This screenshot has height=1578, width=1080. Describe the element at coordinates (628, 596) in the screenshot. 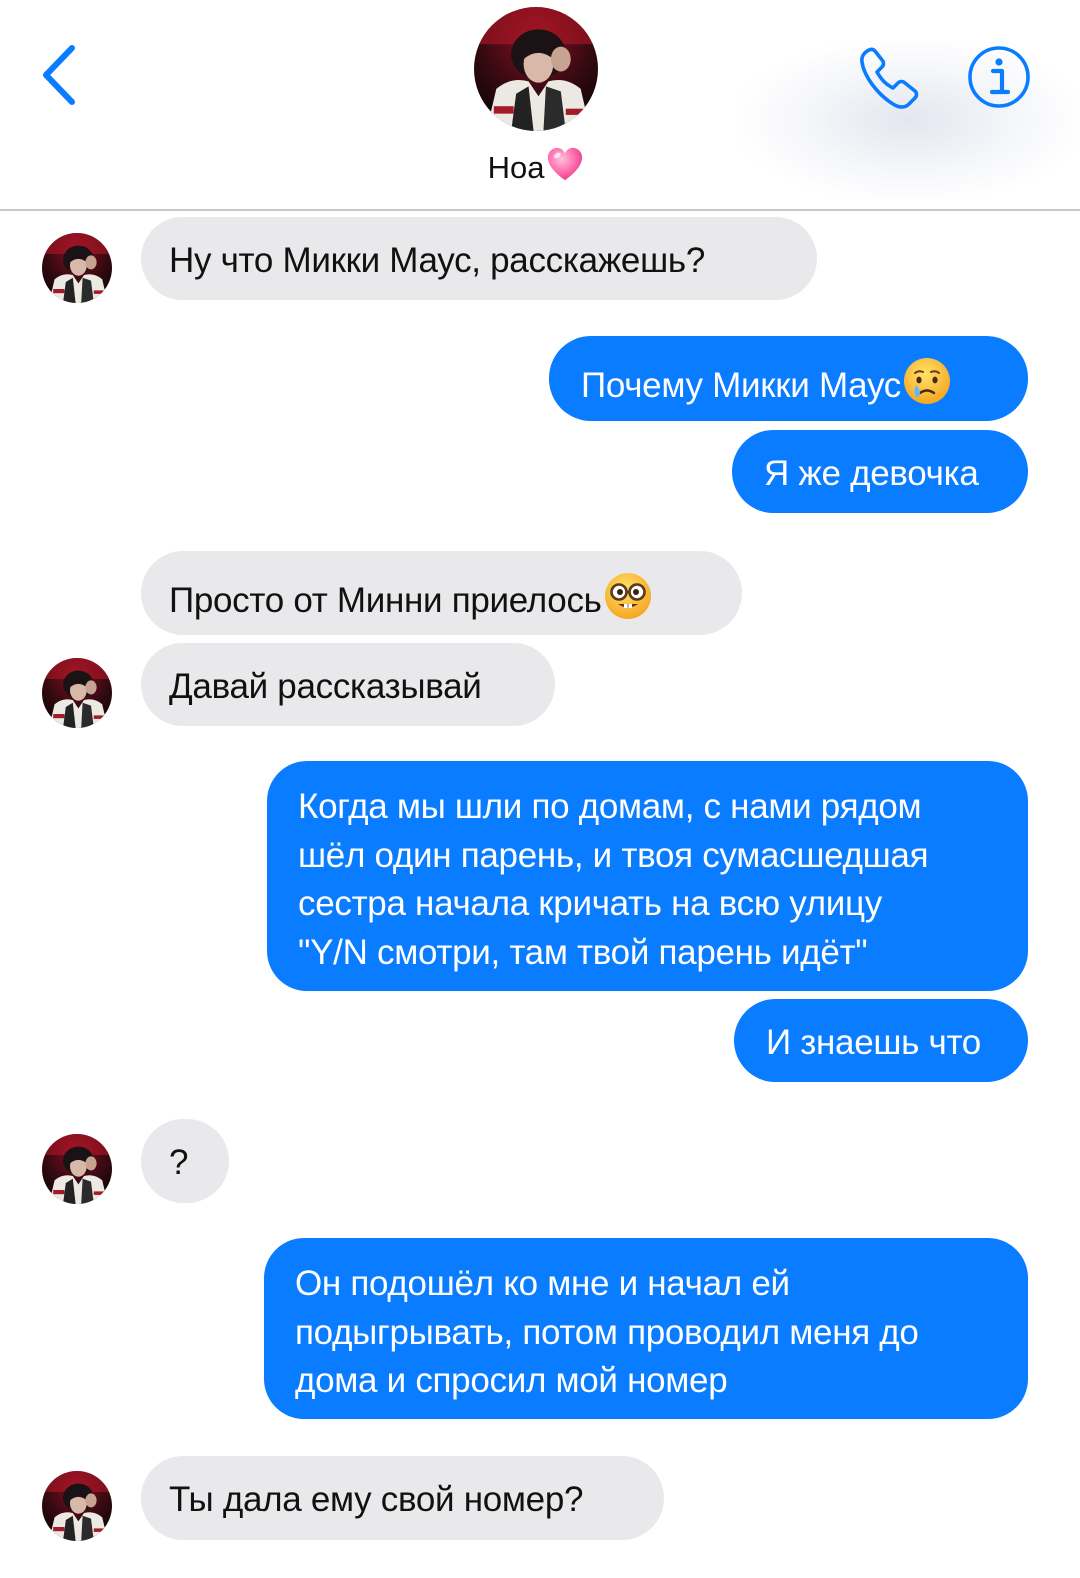

I see `nerd-face-emoji` at that location.